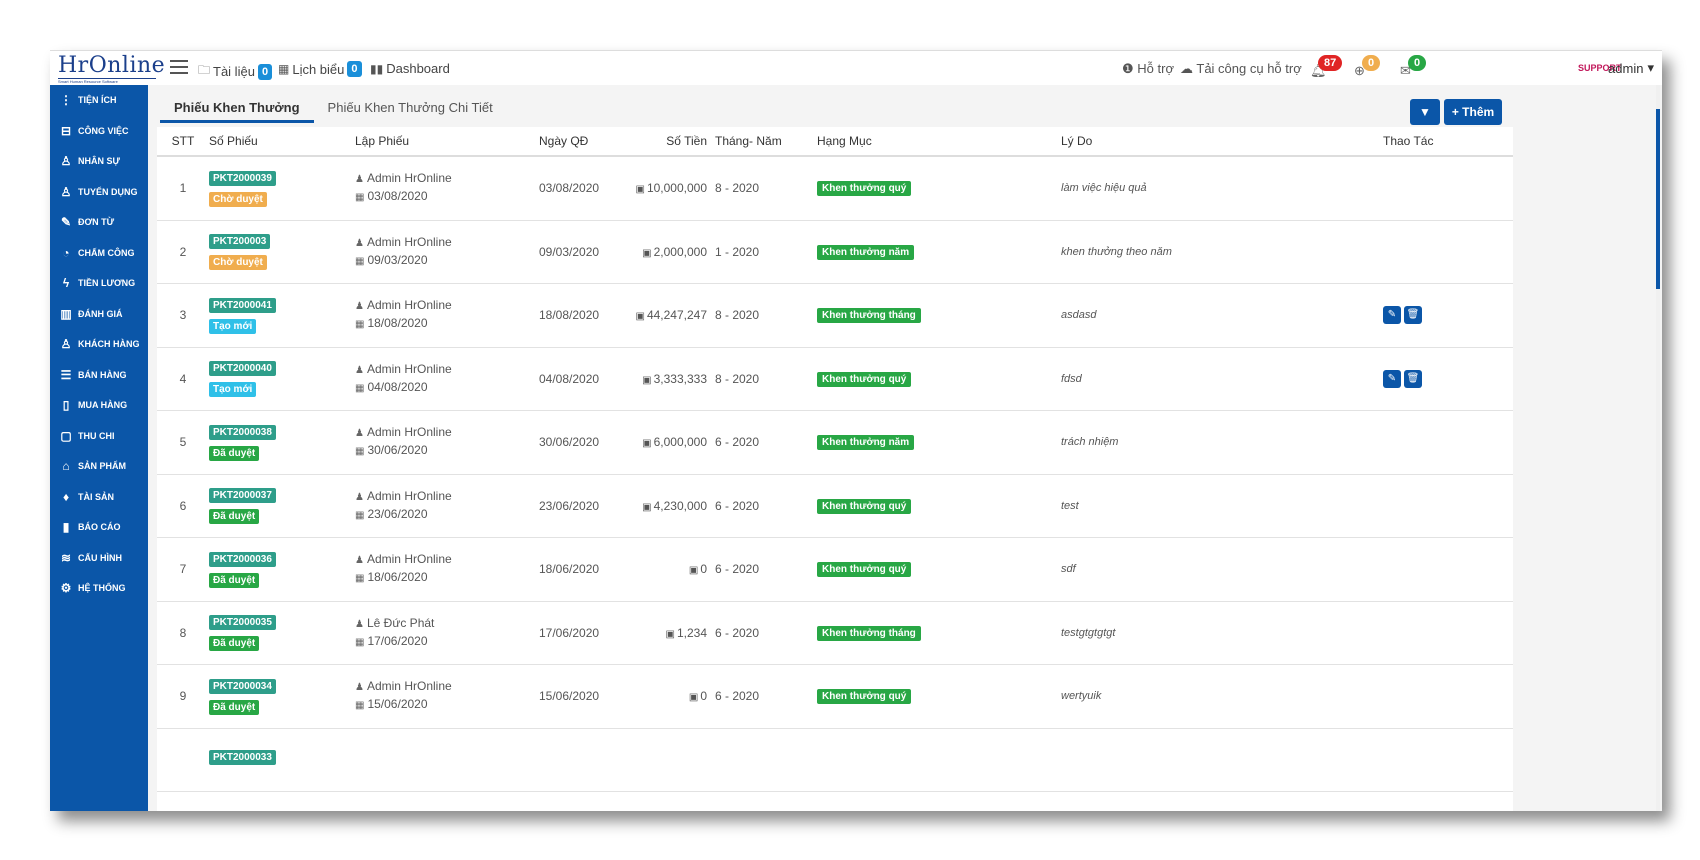 The width and height of the screenshot is (1700, 860). Describe the element at coordinates (179, 67) in the screenshot. I see `menu-toggle-icon` at that location.